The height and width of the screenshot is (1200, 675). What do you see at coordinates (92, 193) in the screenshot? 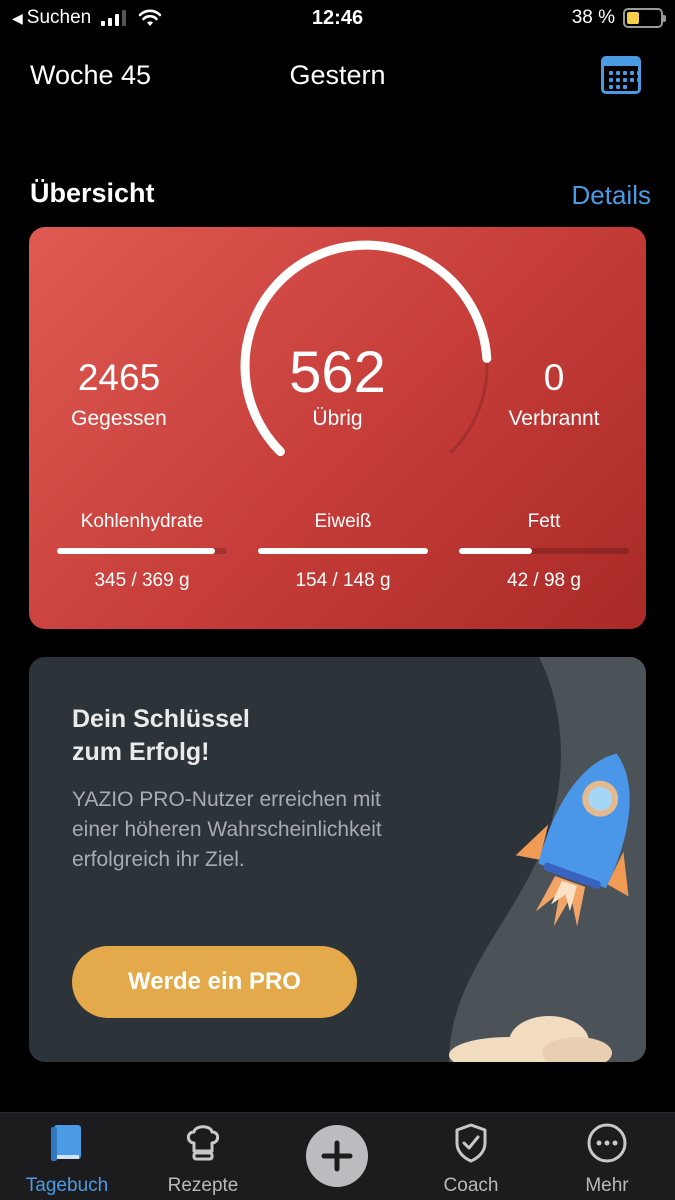
I see `overview-title: Übersicht` at bounding box center [92, 193].